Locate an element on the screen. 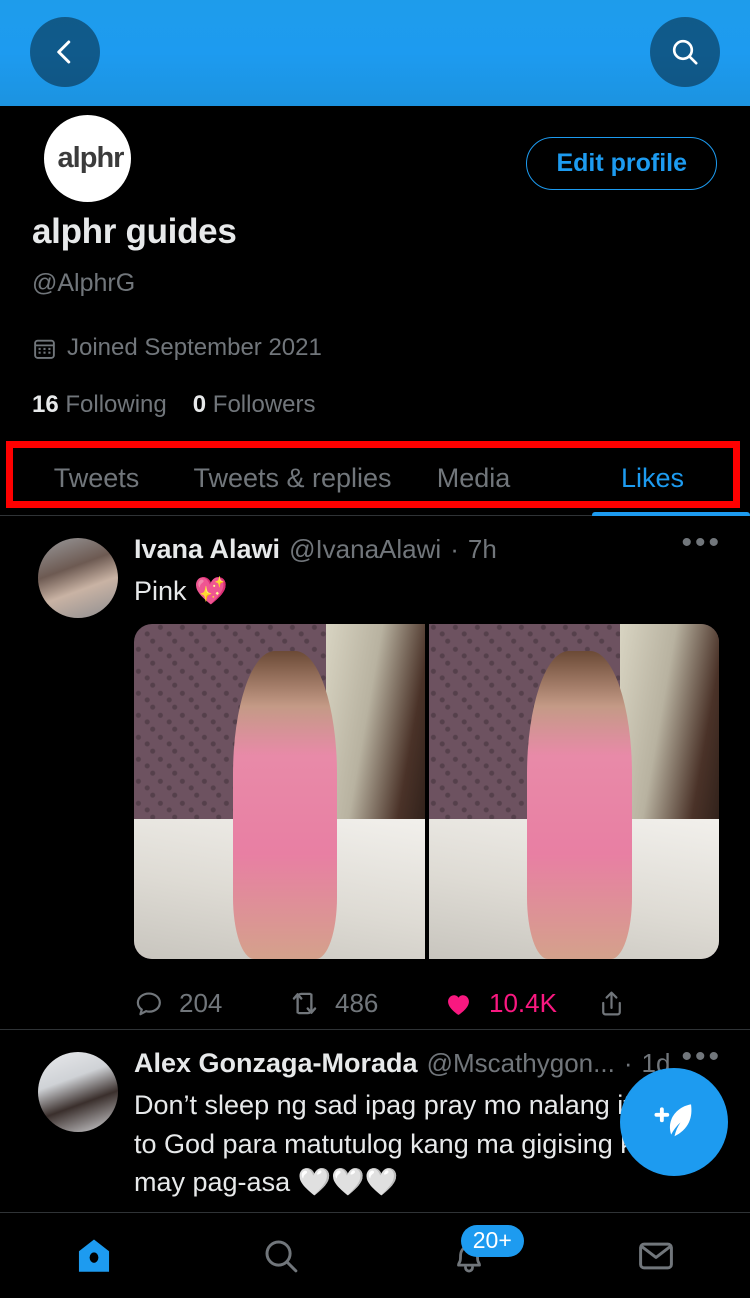 Image resolution: width=750 pixels, height=1298 pixels. tab-likes: Likes is located at coordinates (652, 478).